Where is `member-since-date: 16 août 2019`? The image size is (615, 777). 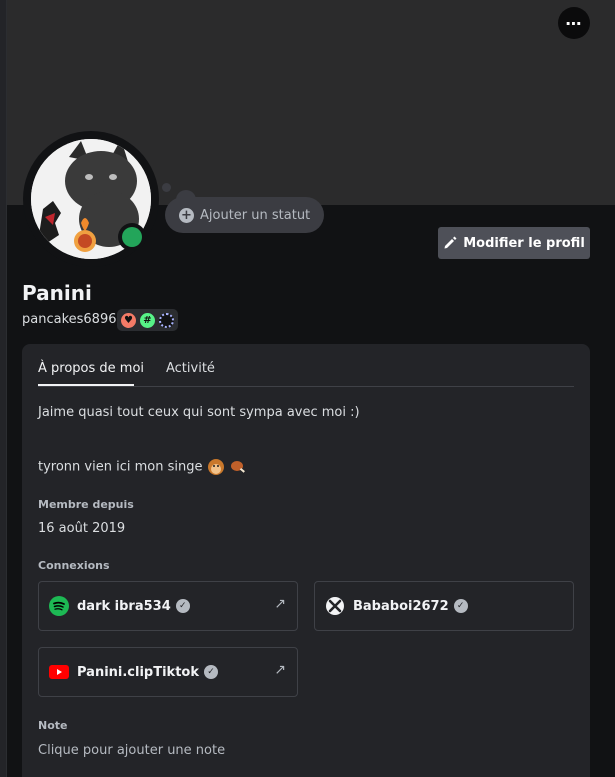
member-since-date: 16 août 2019 is located at coordinates (82, 528).